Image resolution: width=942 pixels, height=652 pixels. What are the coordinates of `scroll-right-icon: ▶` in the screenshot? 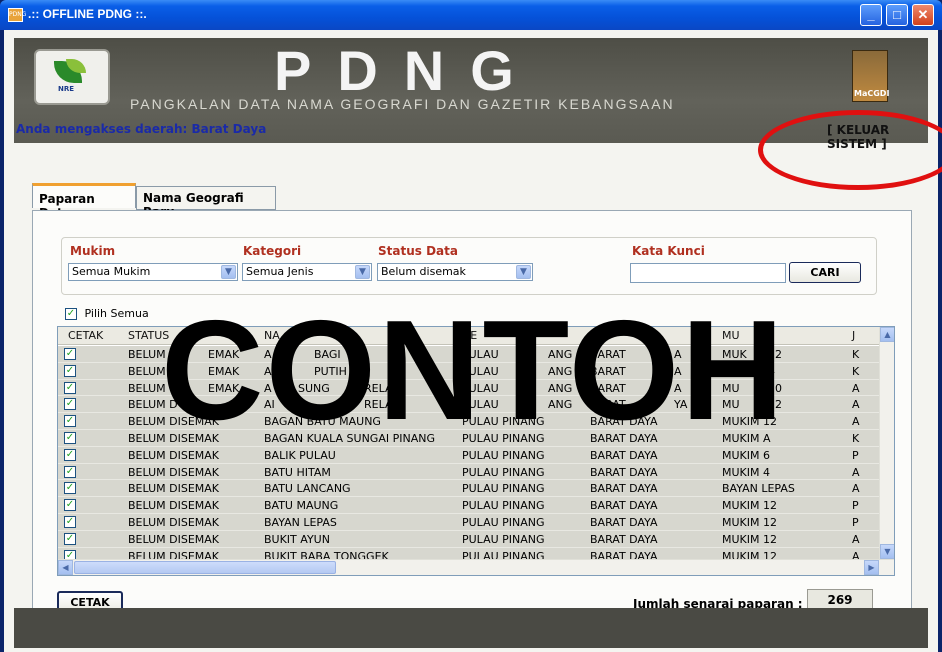 It's located at (871, 567).